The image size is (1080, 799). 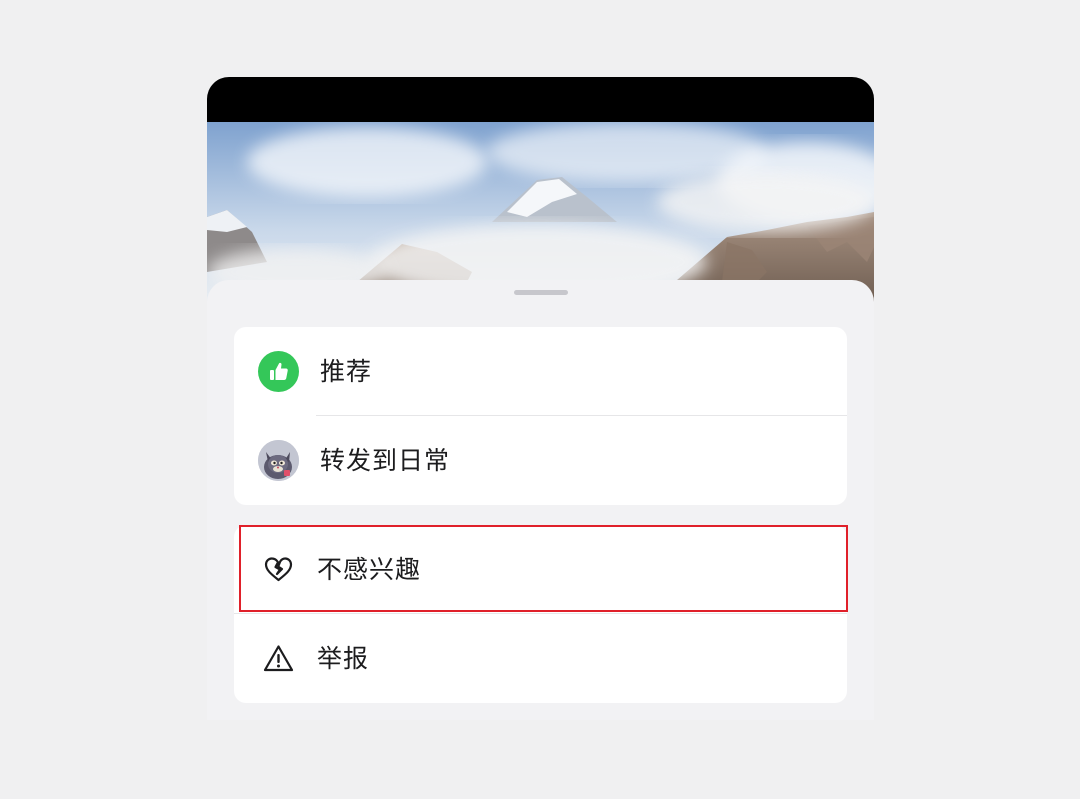 What do you see at coordinates (385, 460) in the screenshot?
I see `menu-item-label: 转发到日常` at bounding box center [385, 460].